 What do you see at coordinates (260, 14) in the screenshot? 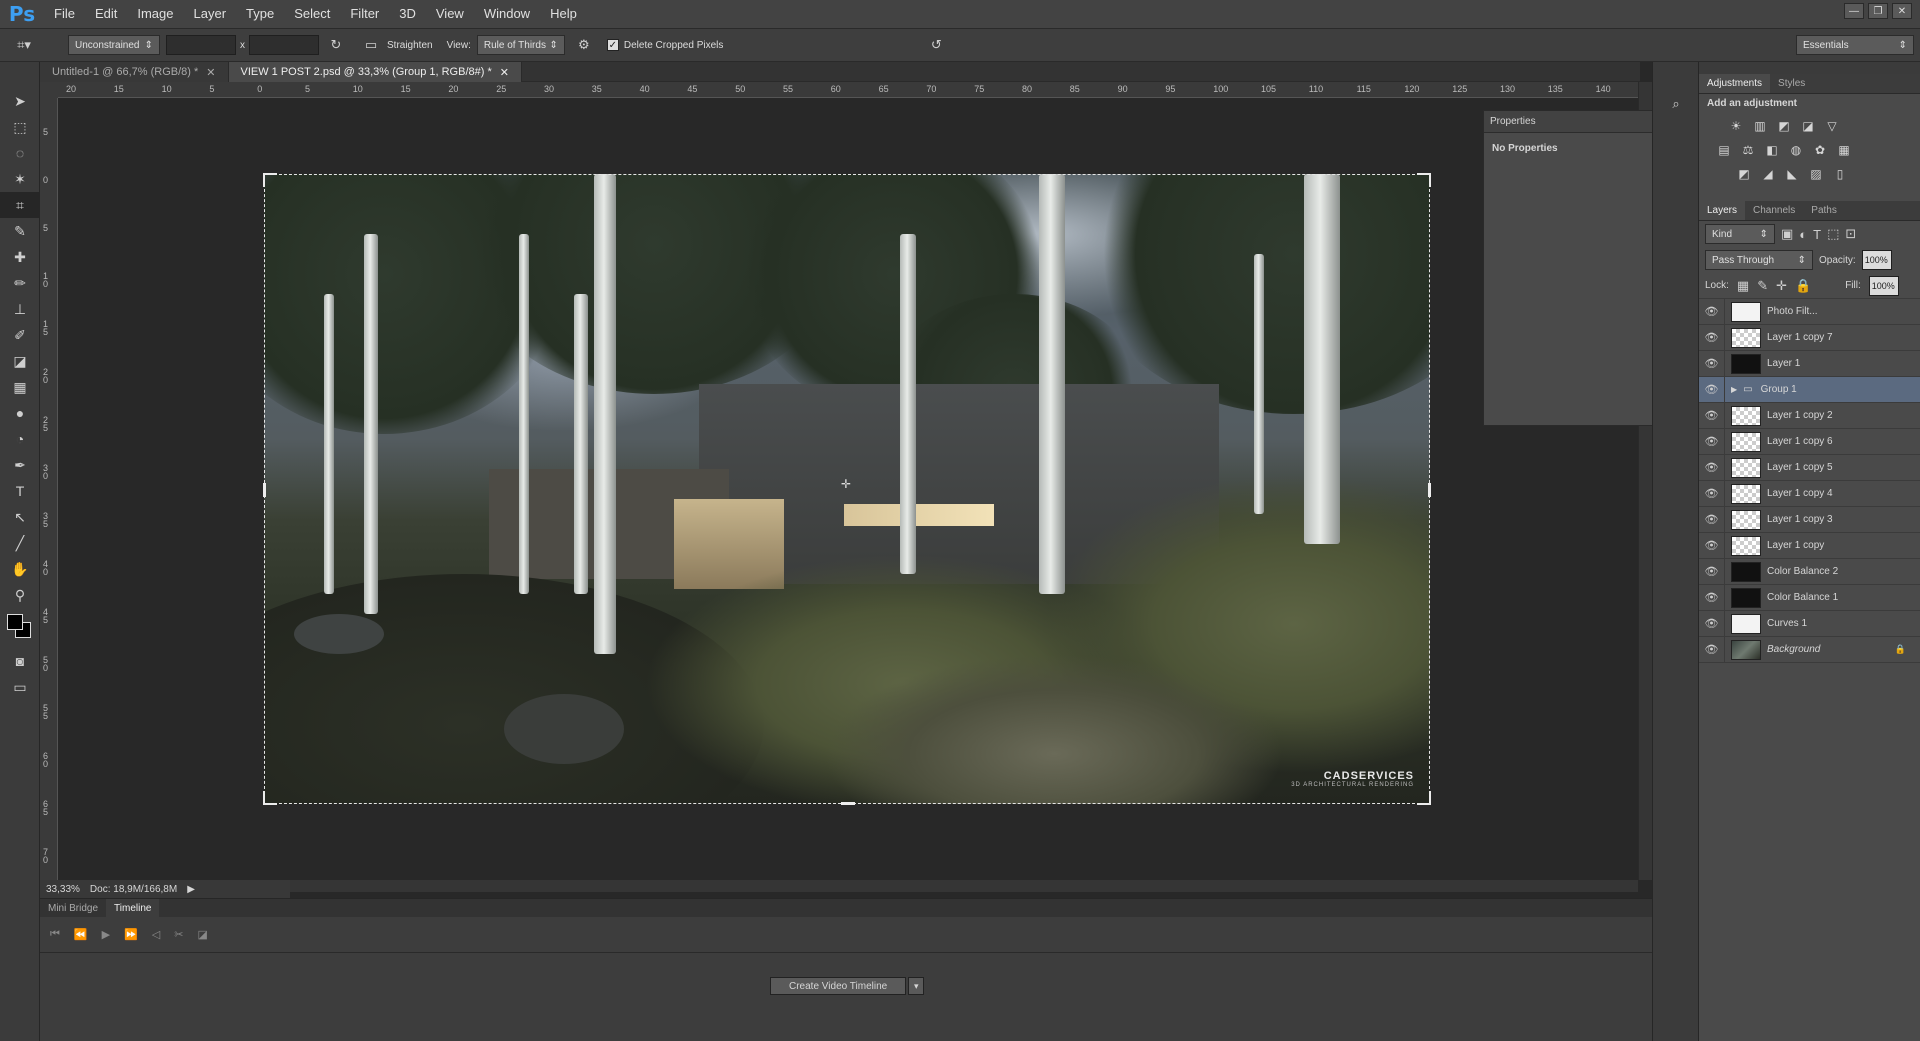
I see `menu-type: Type` at bounding box center [260, 14].